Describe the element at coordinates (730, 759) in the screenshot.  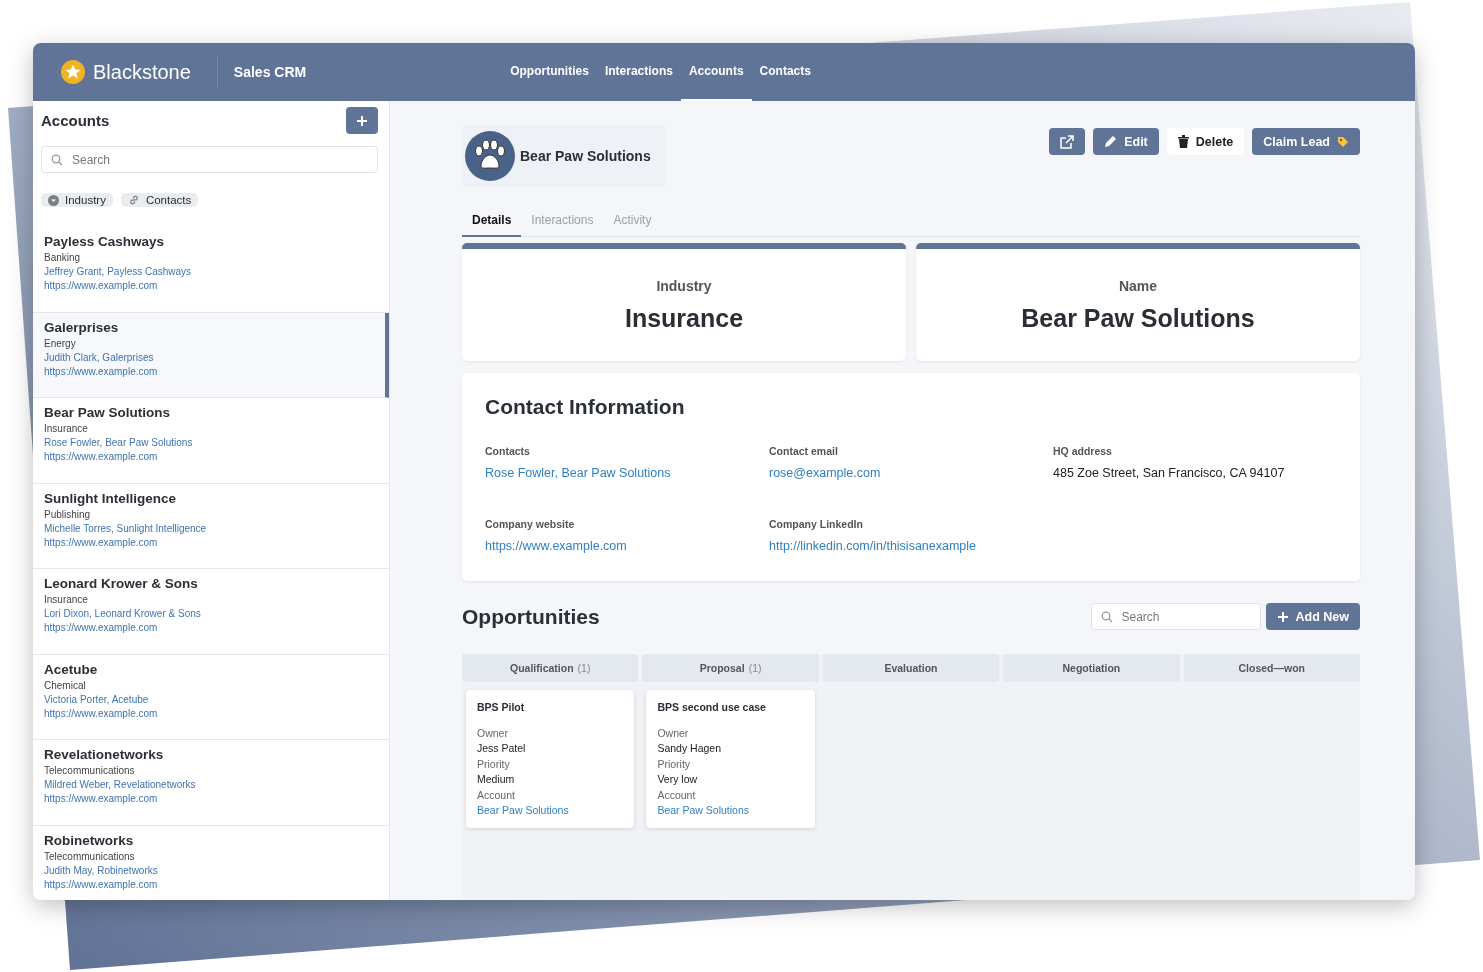
I see `opportunity-card: BPS second use case Owner Sandy Hagen Priority Very low Account Bear Paw Solutions` at that location.